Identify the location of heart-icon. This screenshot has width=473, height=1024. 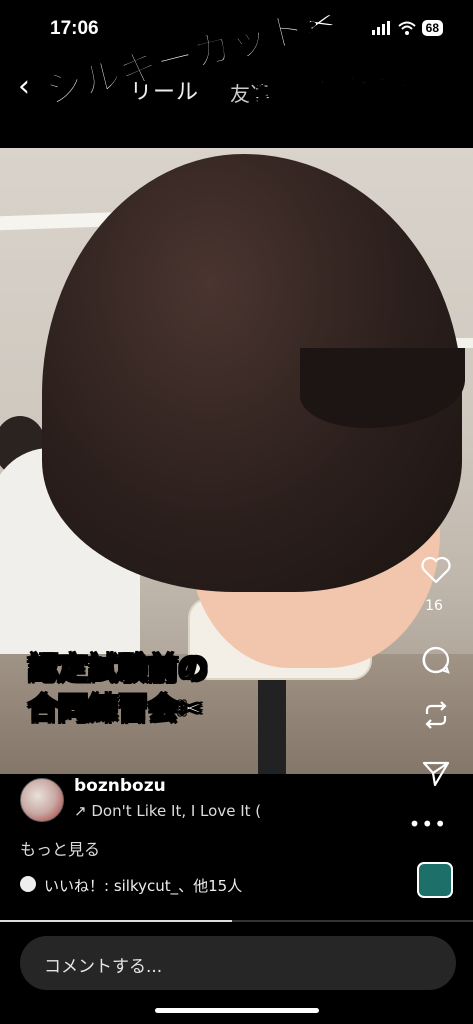
(436, 570).